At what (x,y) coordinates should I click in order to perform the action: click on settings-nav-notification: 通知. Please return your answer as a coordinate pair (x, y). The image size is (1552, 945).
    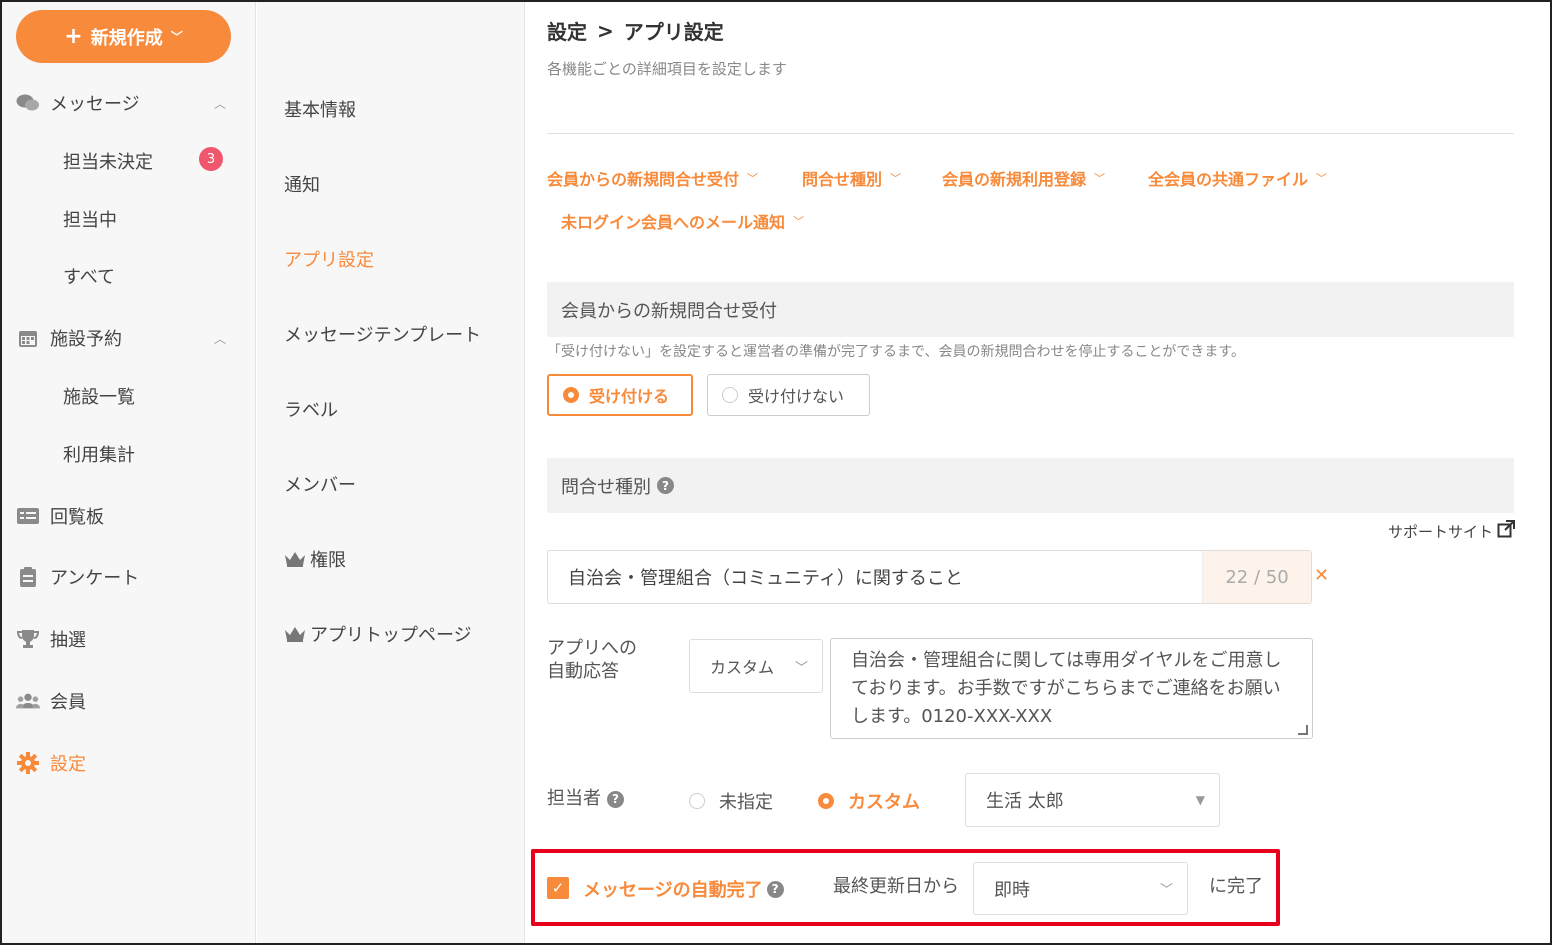
    Looking at the image, I should click on (302, 184).